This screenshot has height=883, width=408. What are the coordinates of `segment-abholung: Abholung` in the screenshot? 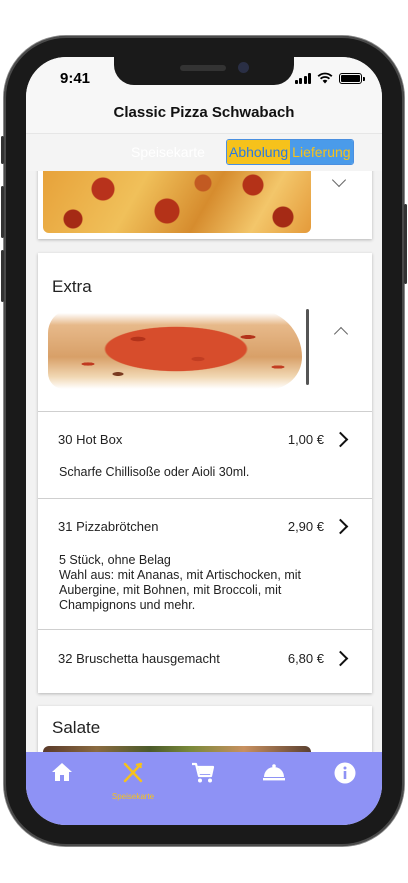 It's located at (259, 152).